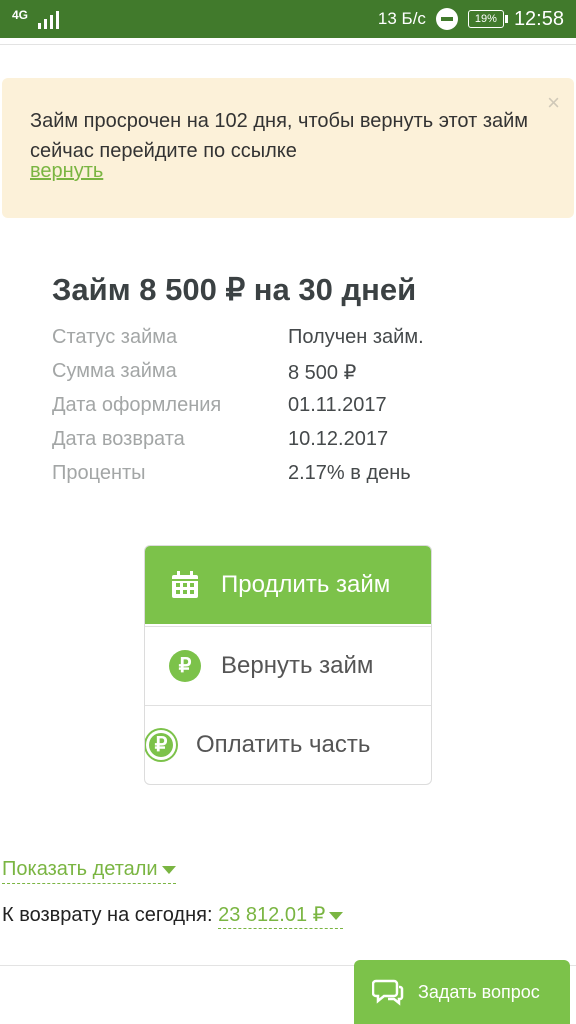 The width and height of the screenshot is (576, 1024). What do you see at coordinates (446, 19) in the screenshot?
I see `do-not-disturb-icon` at bounding box center [446, 19].